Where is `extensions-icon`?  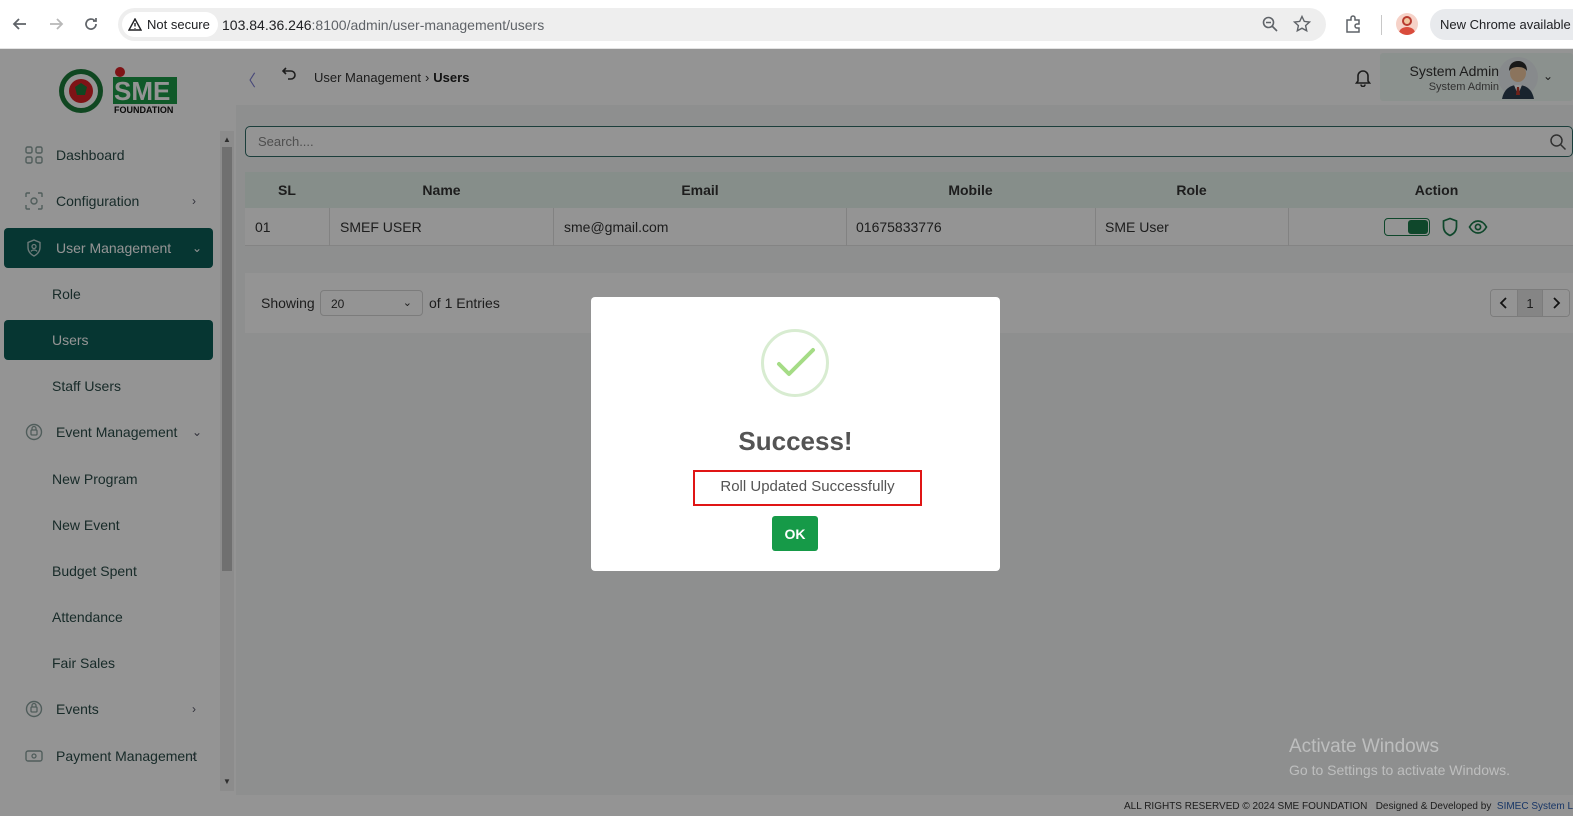 extensions-icon is located at coordinates (1353, 24).